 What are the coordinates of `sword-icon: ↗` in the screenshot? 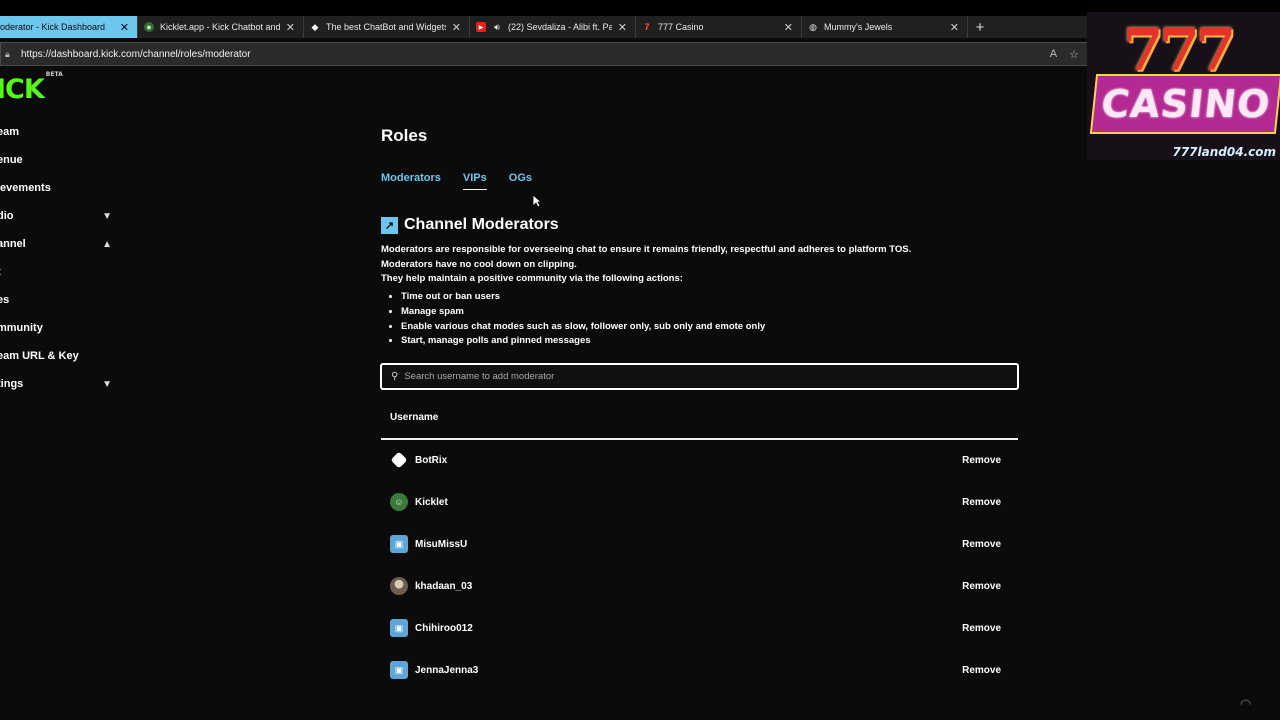 It's located at (389, 225).